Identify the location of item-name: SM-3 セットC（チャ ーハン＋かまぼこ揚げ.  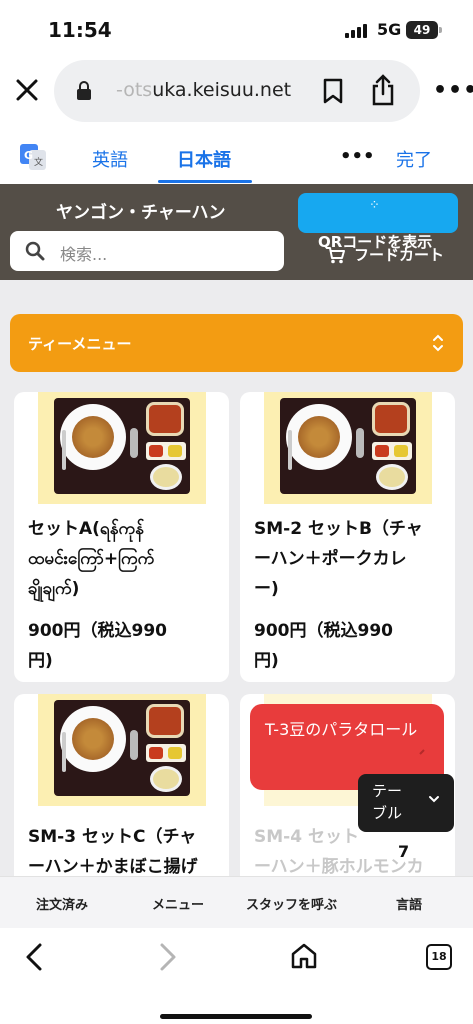
(113, 851).